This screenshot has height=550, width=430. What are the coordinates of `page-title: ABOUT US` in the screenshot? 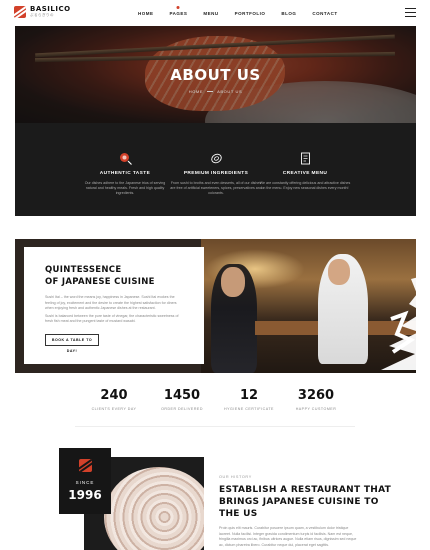 It's located at (215, 75).